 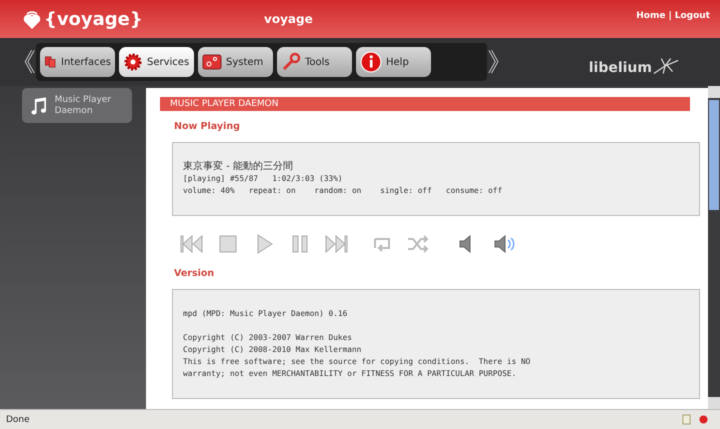 What do you see at coordinates (425, 104) in the screenshot?
I see `section-title-bar: MUSIC PLAYER DAEMON` at bounding box center [425, 104].